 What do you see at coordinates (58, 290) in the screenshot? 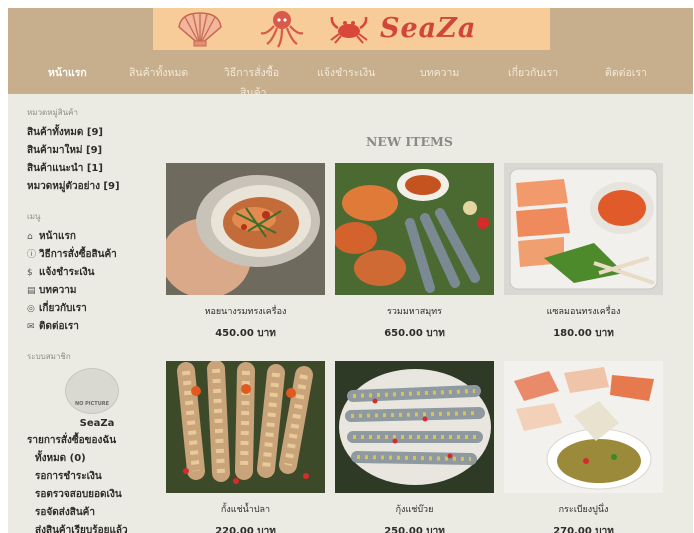
I see `menu-label: บทความ` at bounding box center [58, 290].